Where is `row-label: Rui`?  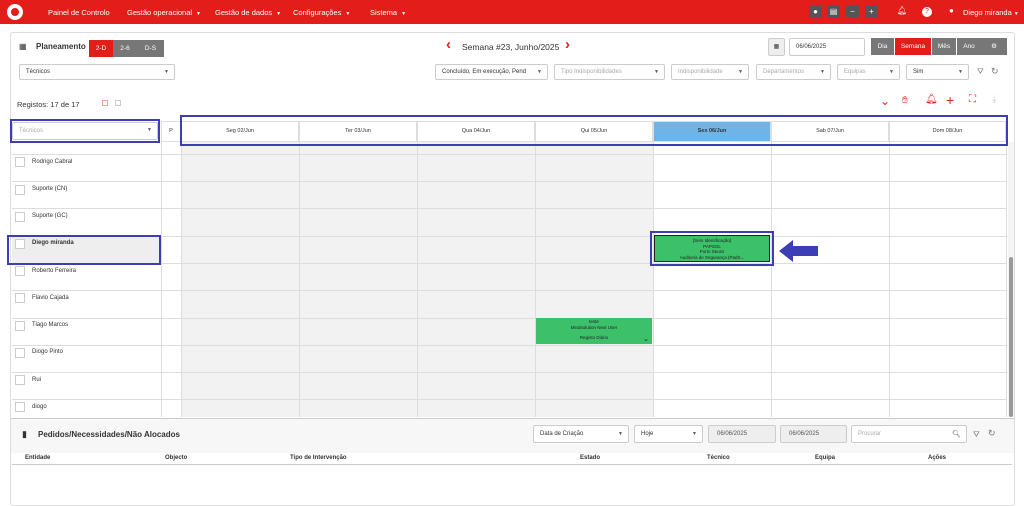 row-label: Rui is located at coordinates (37, 380).